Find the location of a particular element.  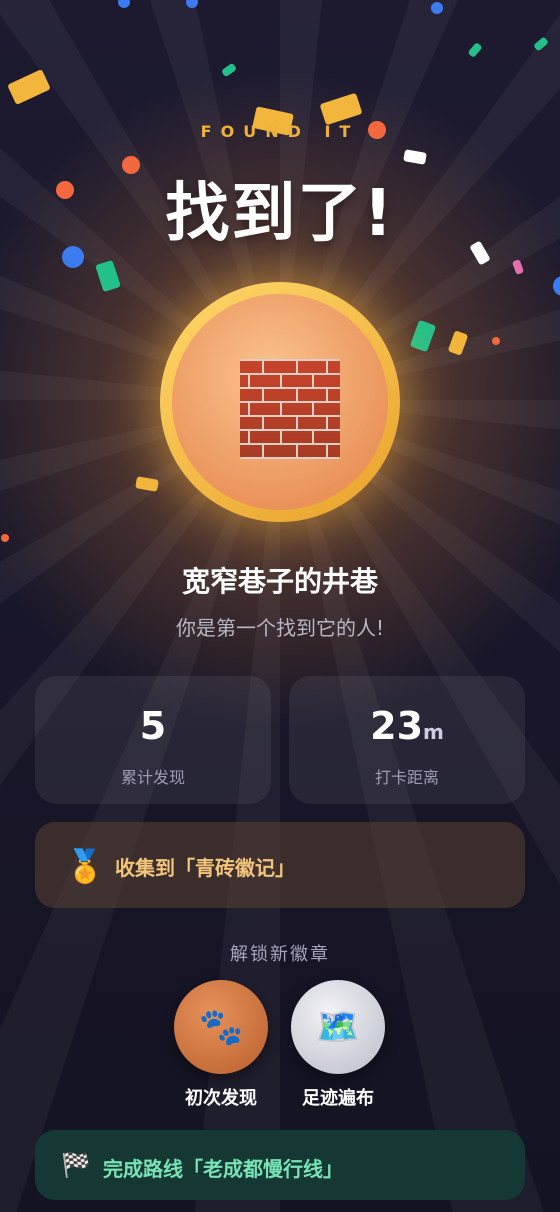

badge-first-discovery: 🐾 初次发现 is located at coordinates (221, 1045).